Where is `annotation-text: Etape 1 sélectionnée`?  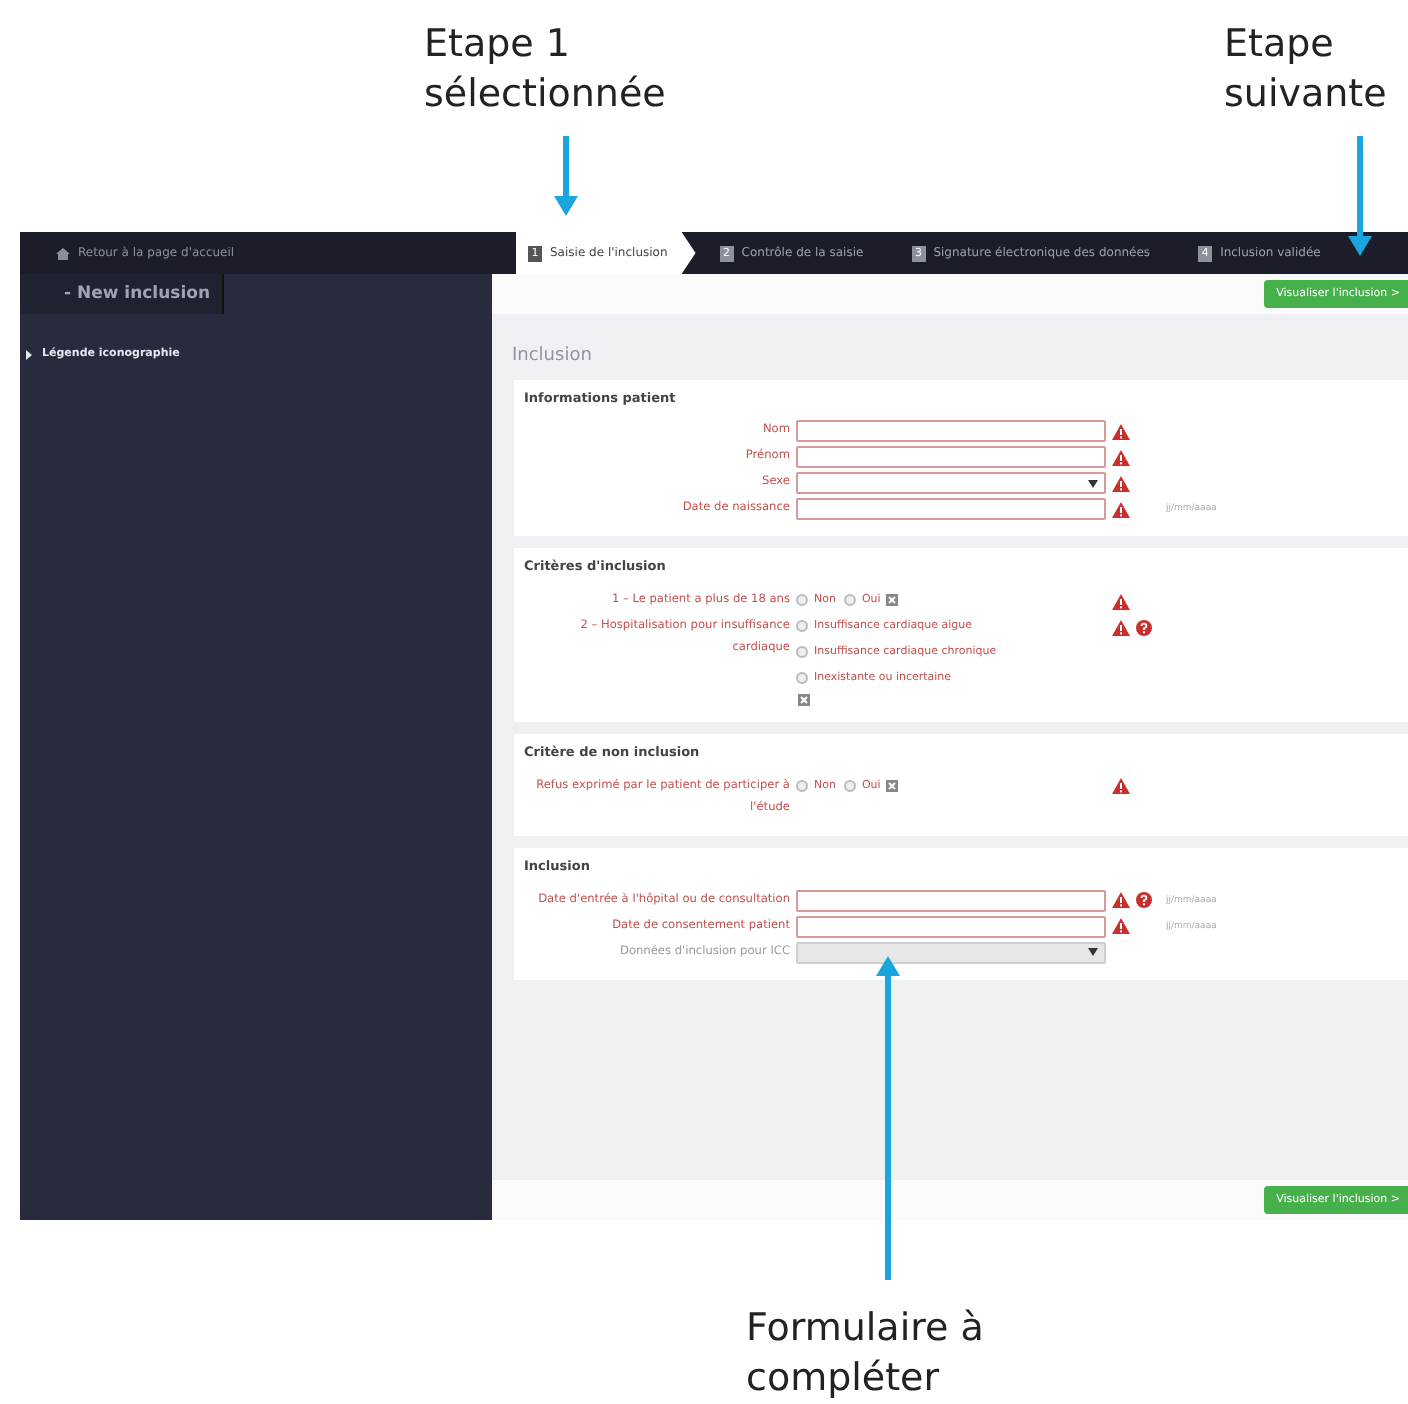
annotation-text: Etape 1 sélectionnée is located at coordinates (545, 70).